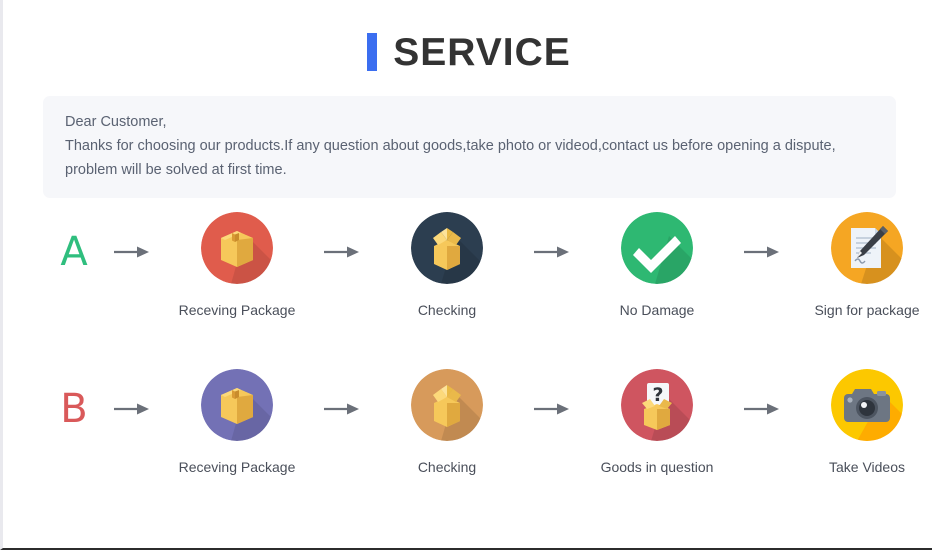 The width and height of the screenshot is (932, 550). I want to click on question-box-icon: ?, so click(657, 405).